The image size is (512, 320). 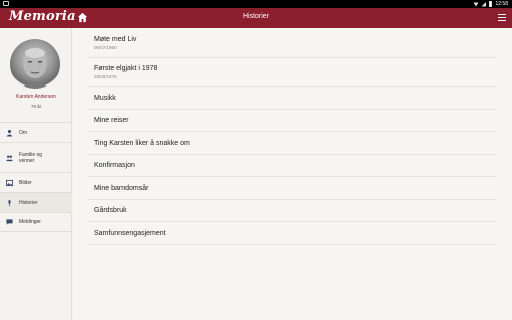 I want to click on sidebar-item-bilder: Bilder, so click(x=36, y=182).